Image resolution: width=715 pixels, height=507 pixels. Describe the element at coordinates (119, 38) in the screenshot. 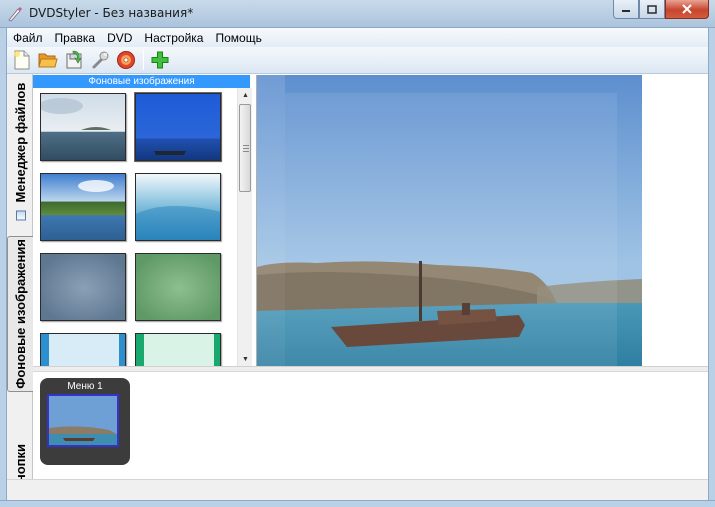

I see `menu-dvd: DVD` at that location.